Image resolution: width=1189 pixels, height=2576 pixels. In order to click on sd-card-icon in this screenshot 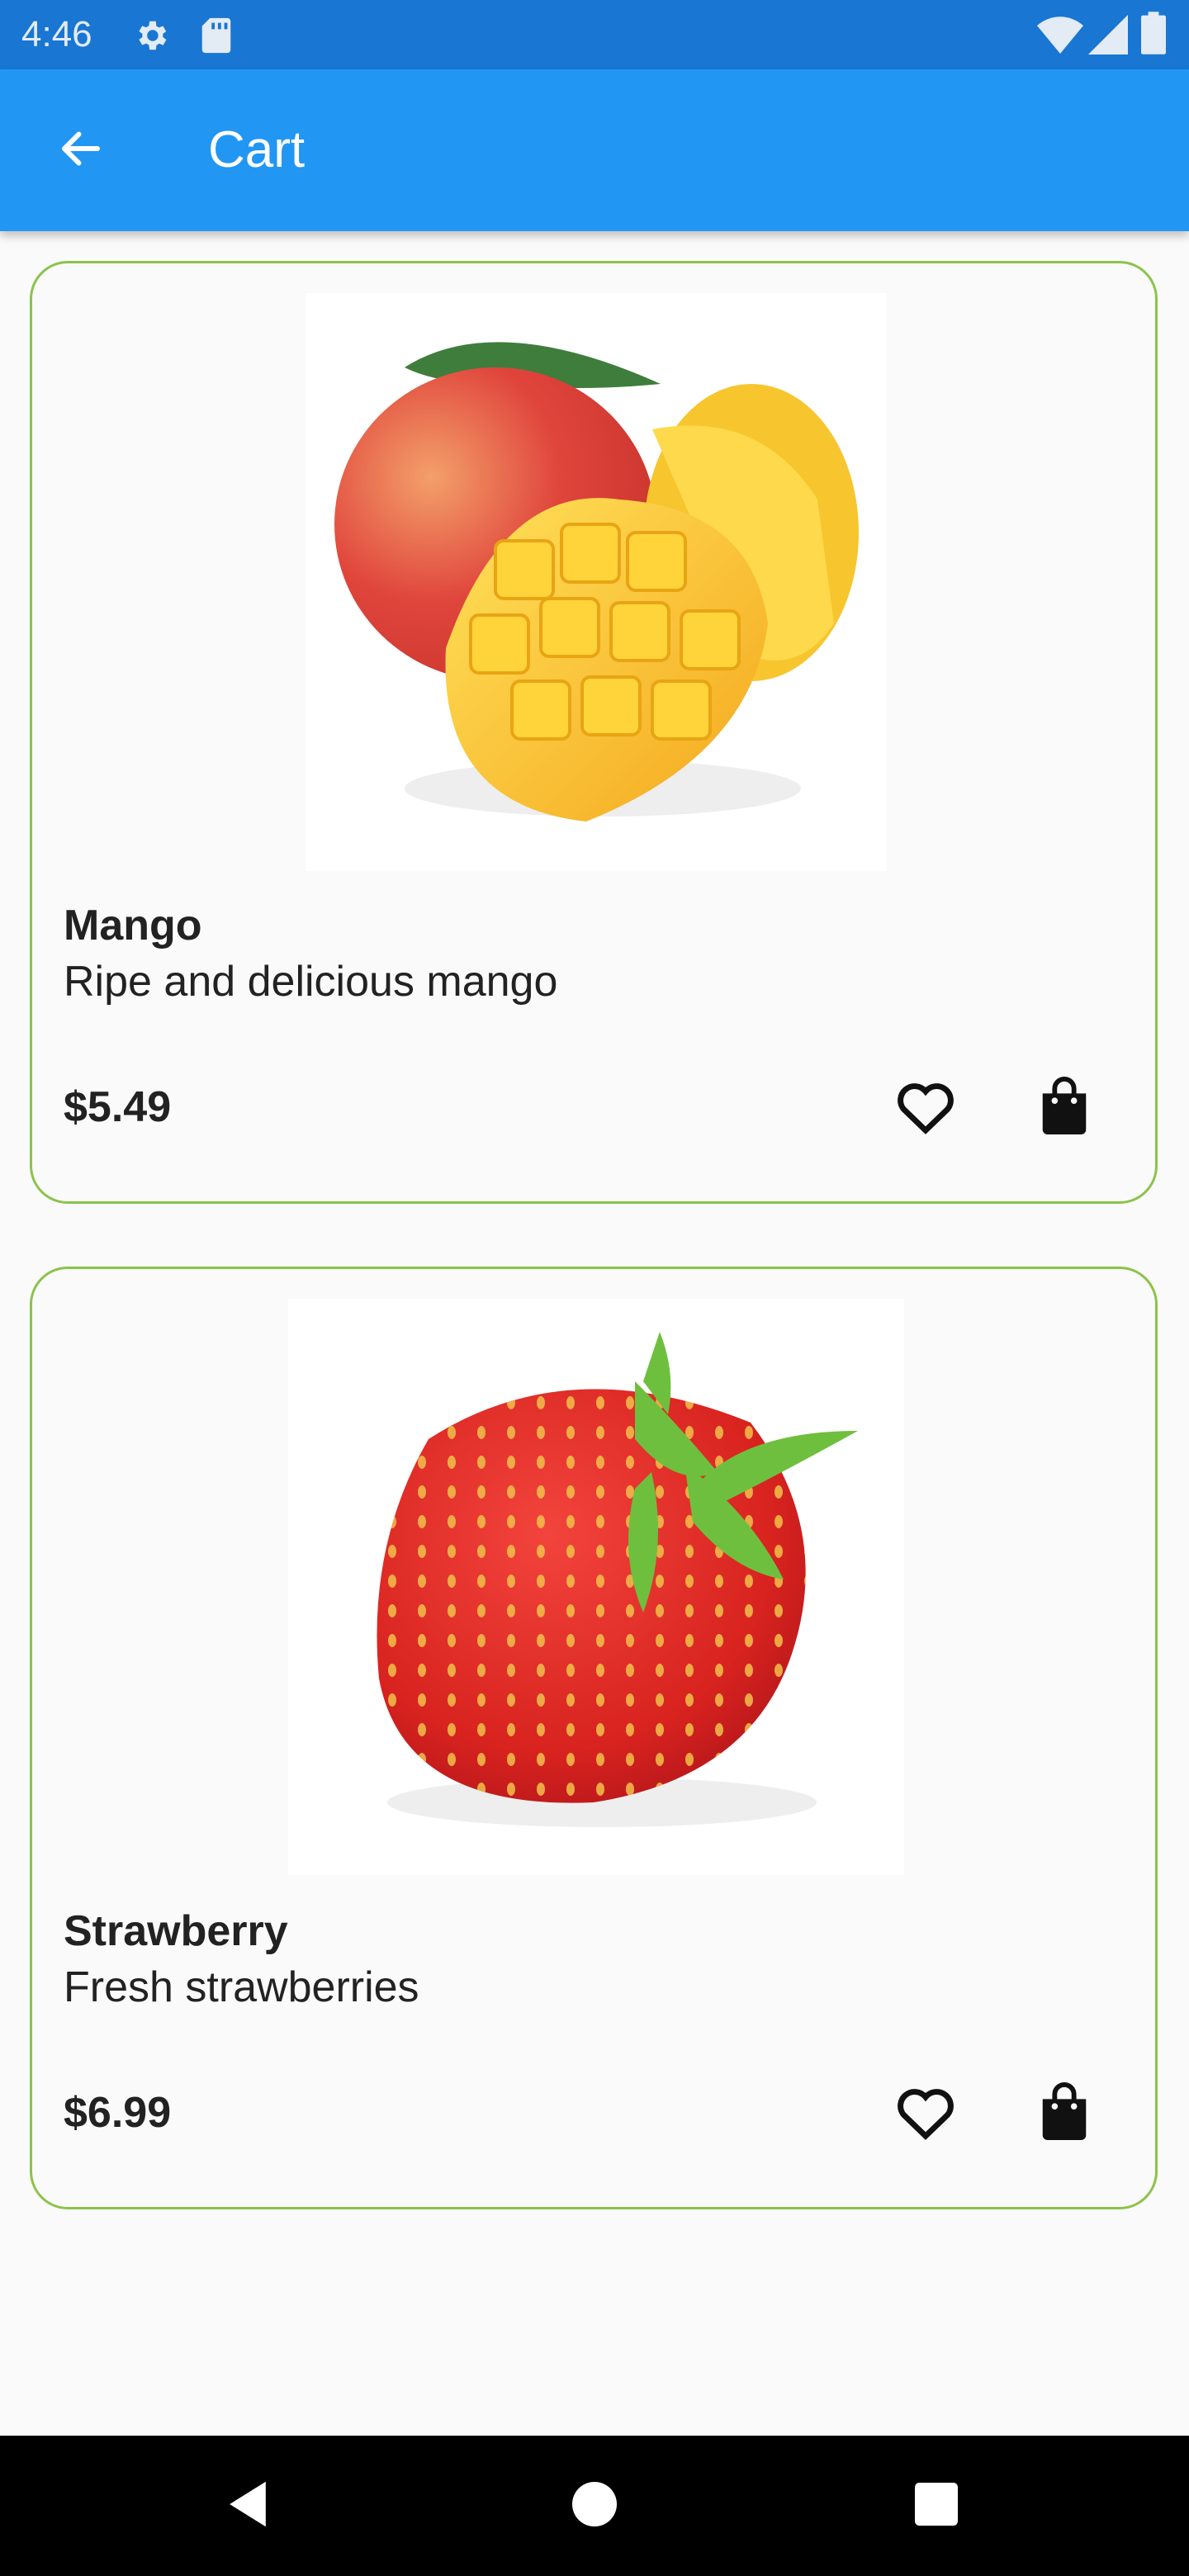, I will do `click(216, 38)`.